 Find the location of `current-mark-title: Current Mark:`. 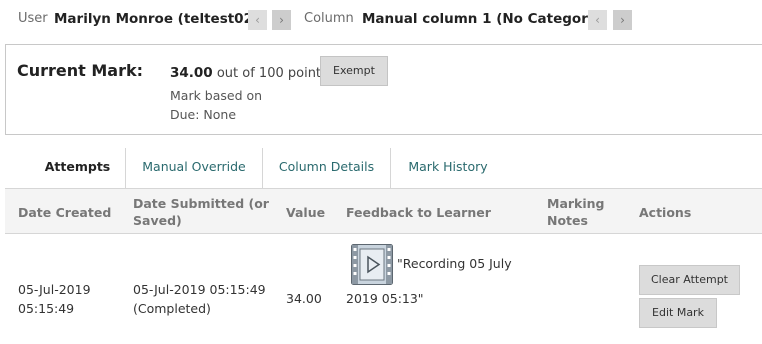

current-mark-title: Current Mark: is located at coordinates (80, 70).